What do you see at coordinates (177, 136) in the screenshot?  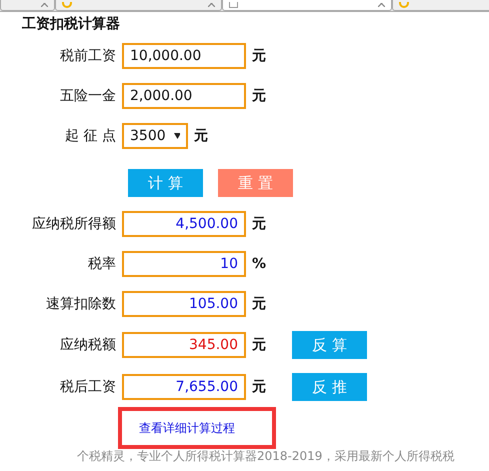 I see `dropdown-arrow-icon` at bounding box center [177, 136].